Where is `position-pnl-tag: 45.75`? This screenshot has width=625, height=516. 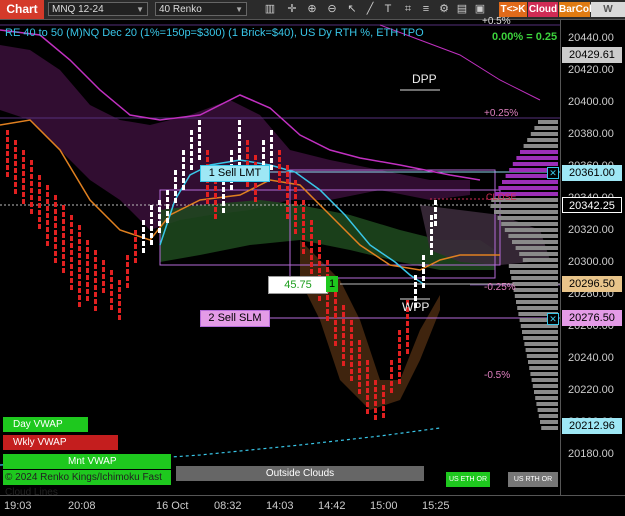
position-pnl-tag: 45.75 is located at coordinates (298, 285).